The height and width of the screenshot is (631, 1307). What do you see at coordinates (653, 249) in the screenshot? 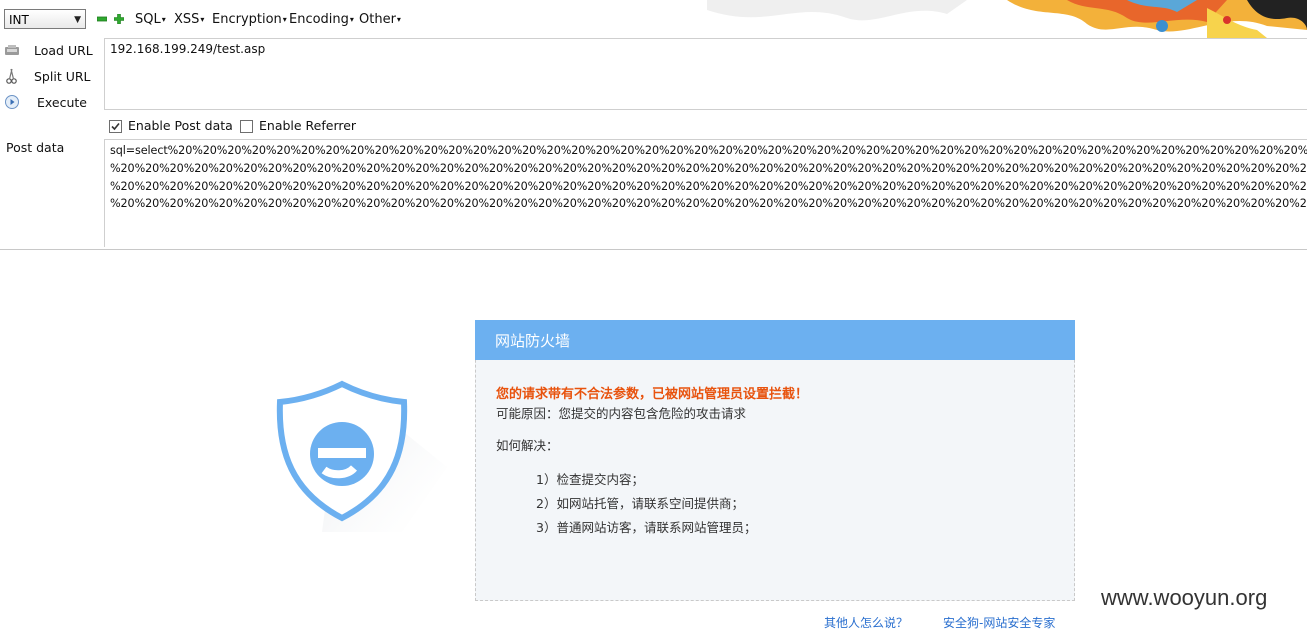
I see `panel-divider` at bounding box center [653, 249].